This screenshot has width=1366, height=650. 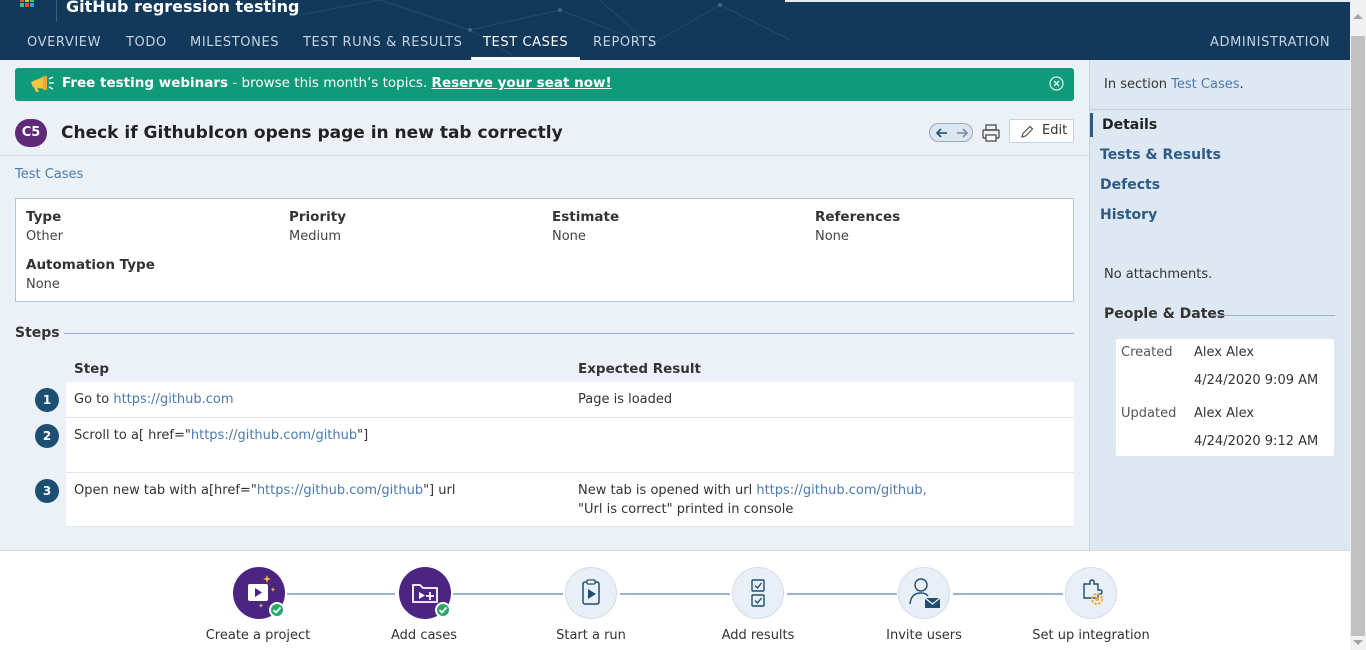 I want to click on step-number-badge: 2, so click(x=47, y=436).